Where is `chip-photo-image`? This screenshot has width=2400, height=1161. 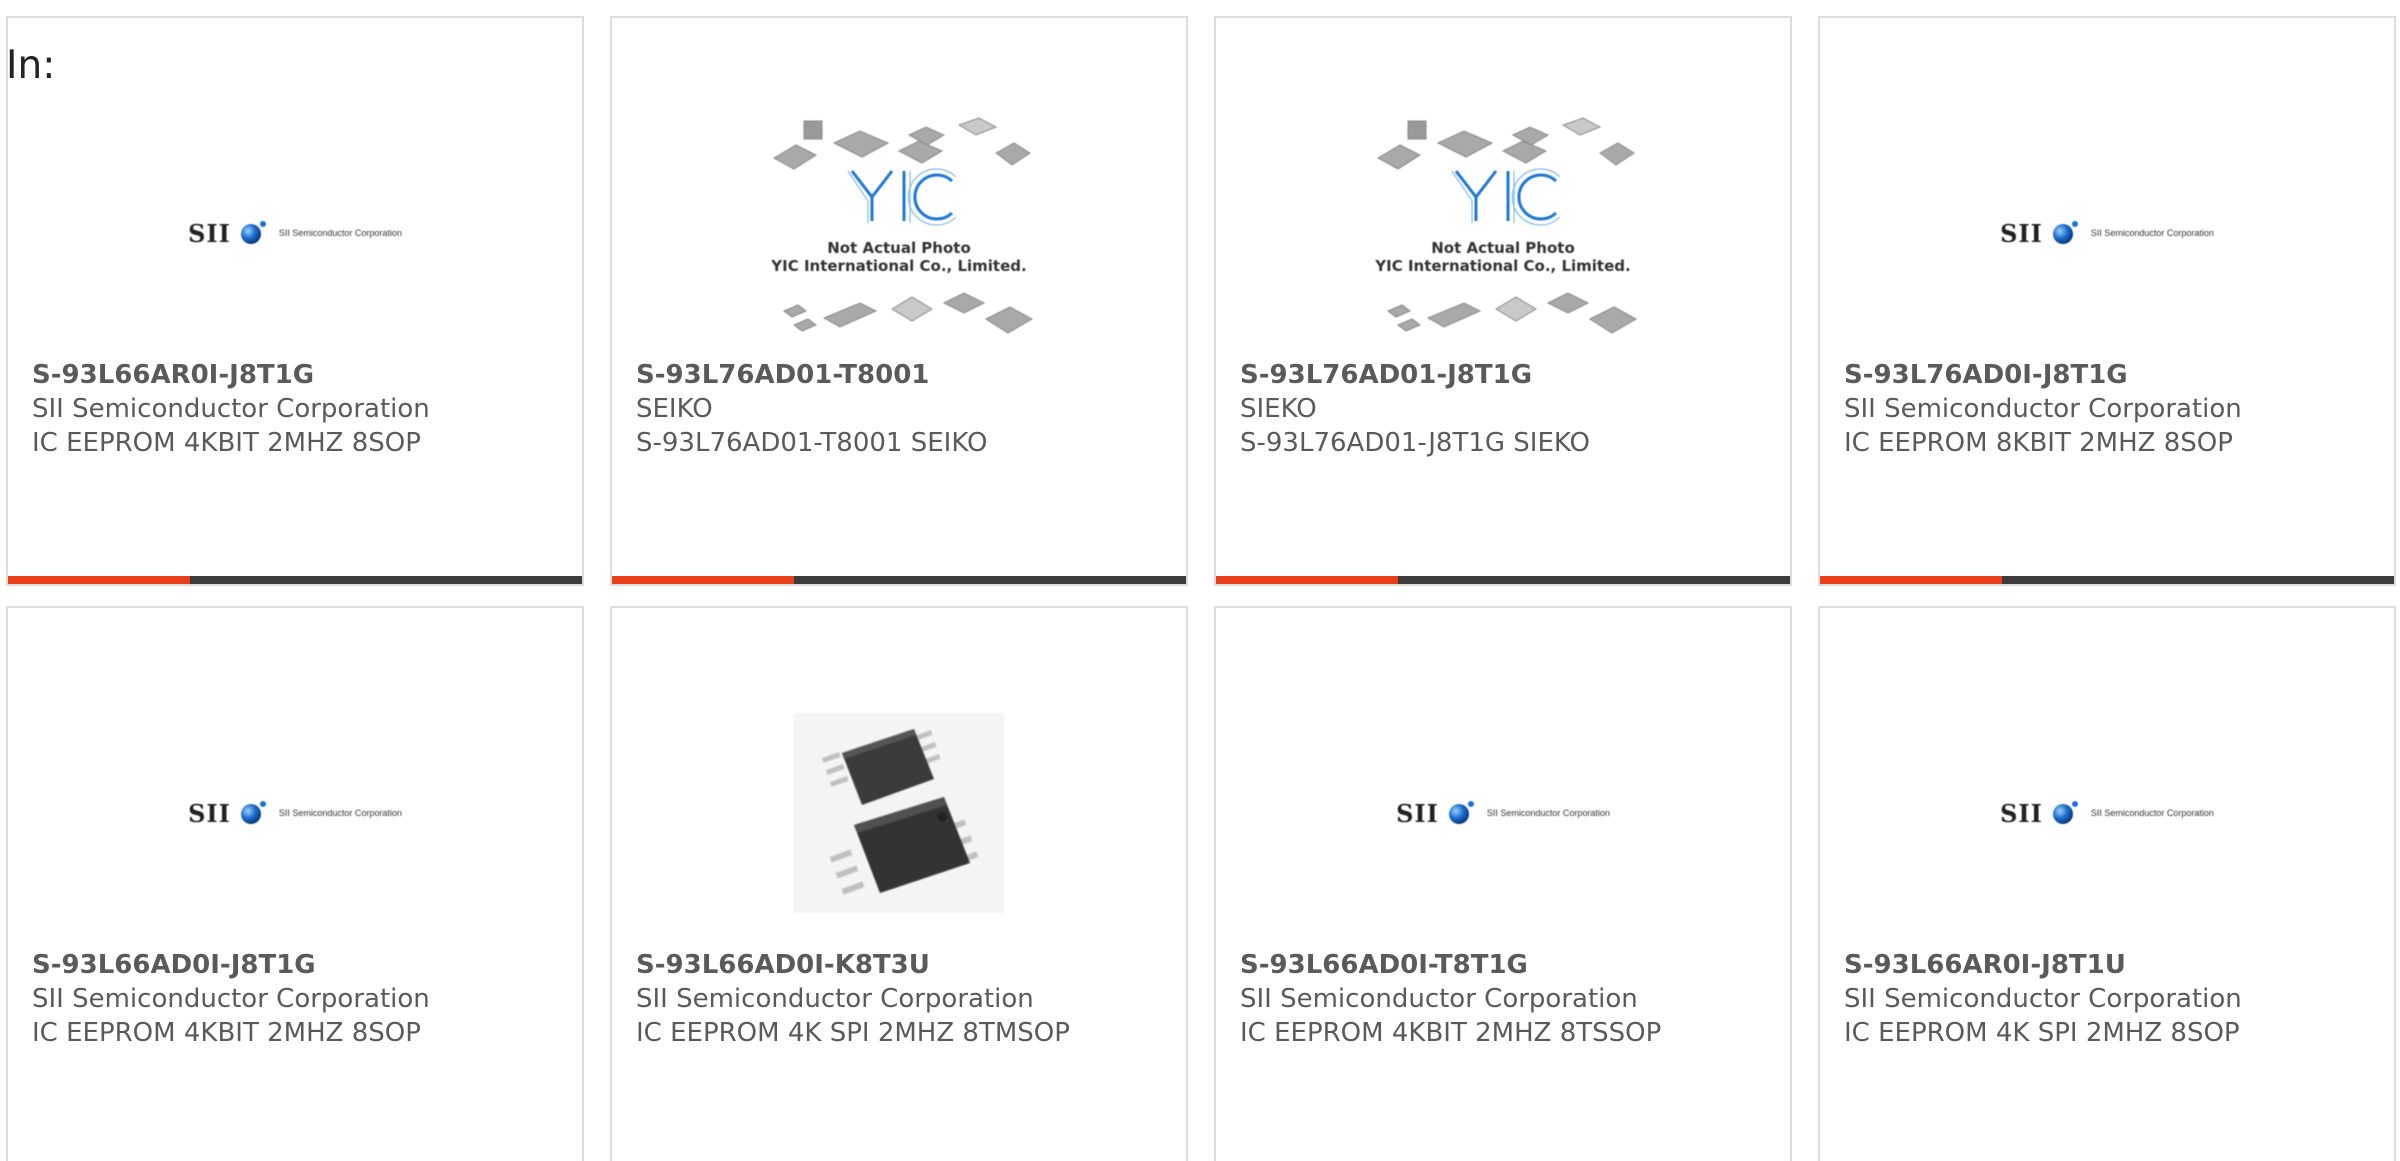 chip-photo-image is located at coordinates (899, 813).